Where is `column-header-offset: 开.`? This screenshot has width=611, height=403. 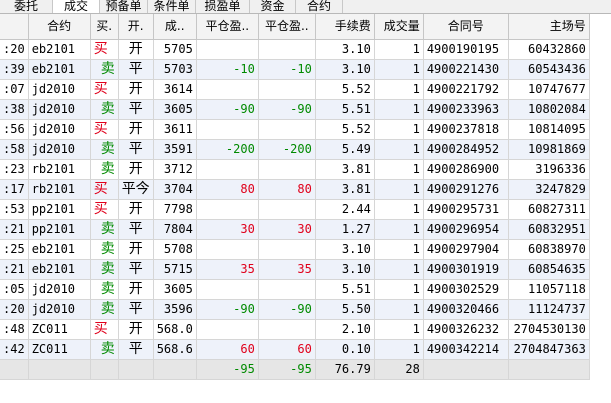
column-header-offset: 开. is located at coordinates (136, 27).